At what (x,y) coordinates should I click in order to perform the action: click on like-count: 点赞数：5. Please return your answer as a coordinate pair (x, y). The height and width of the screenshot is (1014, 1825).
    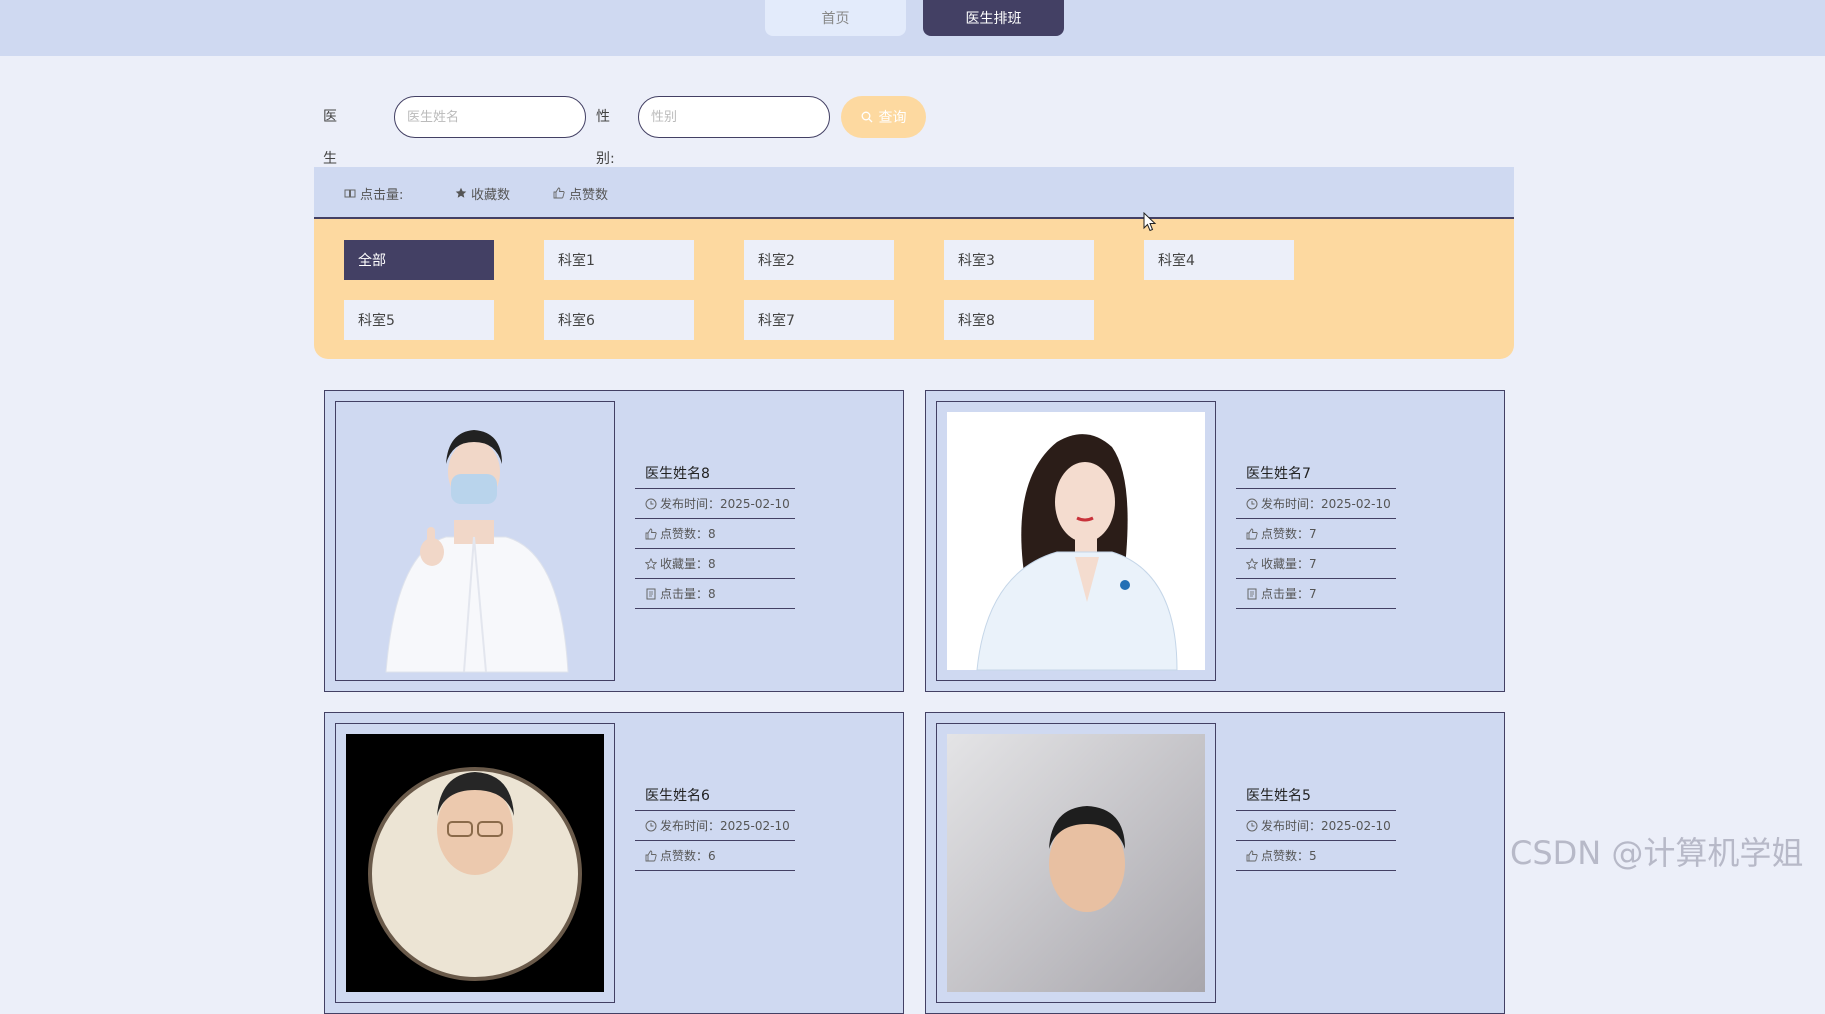
    Looking at the image, I should click on (1316, 856).